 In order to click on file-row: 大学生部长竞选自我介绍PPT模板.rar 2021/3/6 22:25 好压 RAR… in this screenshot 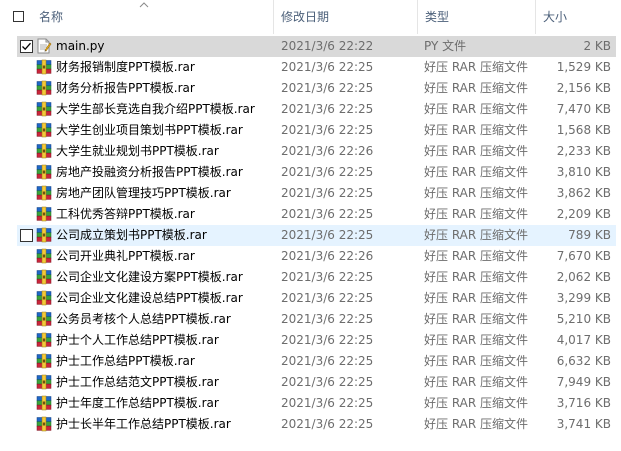, I will do `click(310, 109)`.